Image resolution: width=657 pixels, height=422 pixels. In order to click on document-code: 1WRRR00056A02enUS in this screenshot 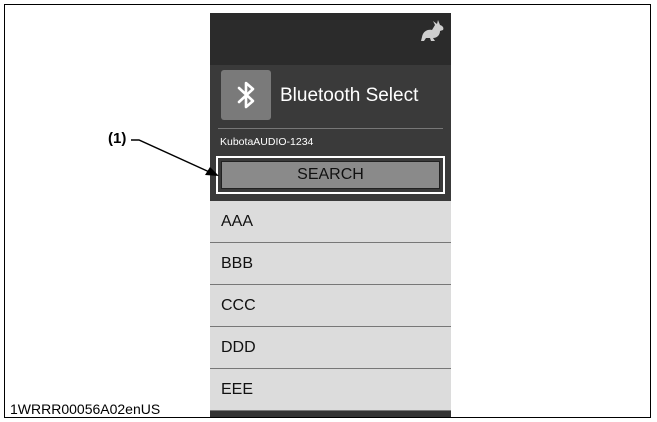, I will do `click(85, 409)`.